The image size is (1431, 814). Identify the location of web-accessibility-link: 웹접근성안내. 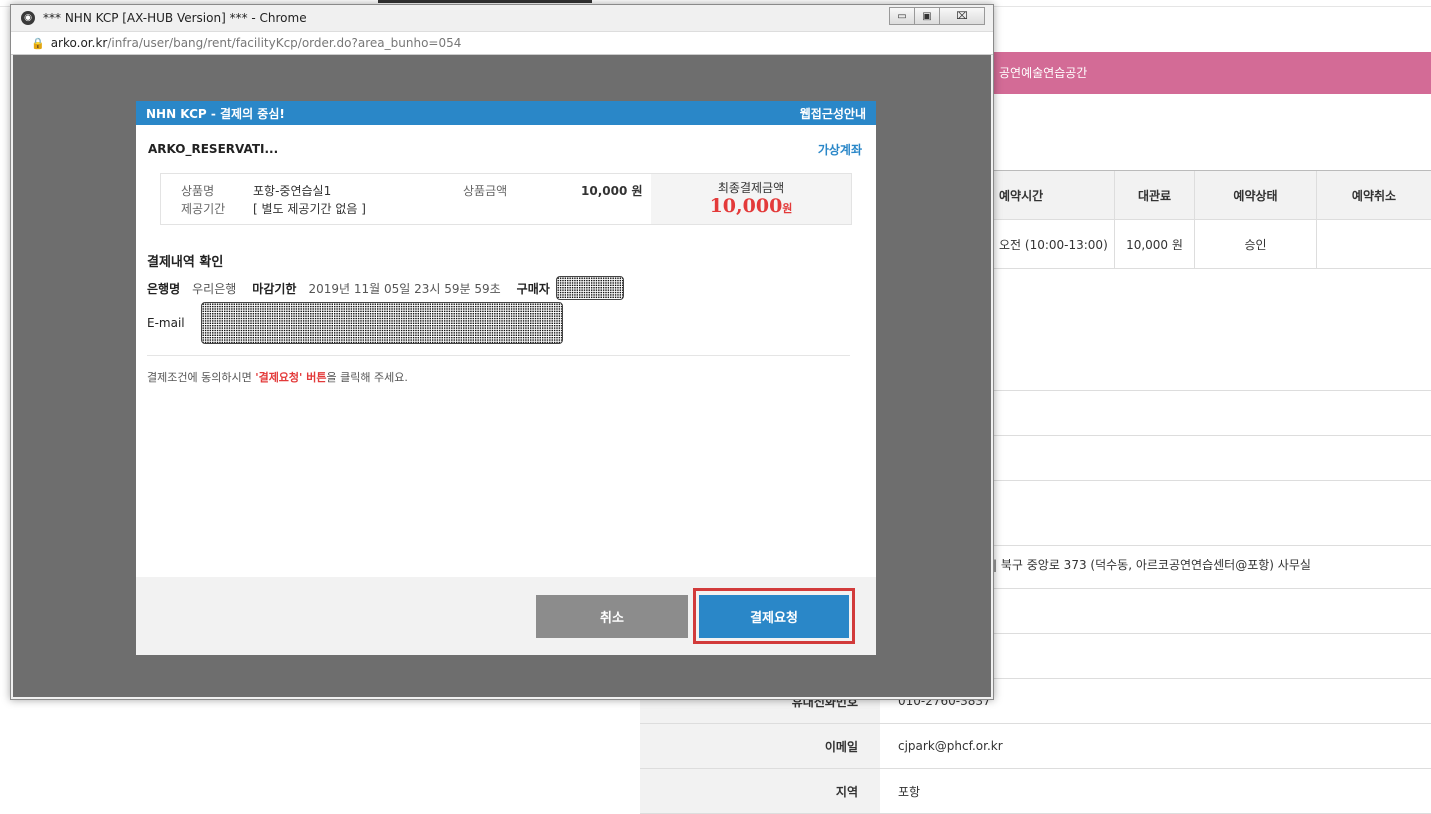
(833, 113).